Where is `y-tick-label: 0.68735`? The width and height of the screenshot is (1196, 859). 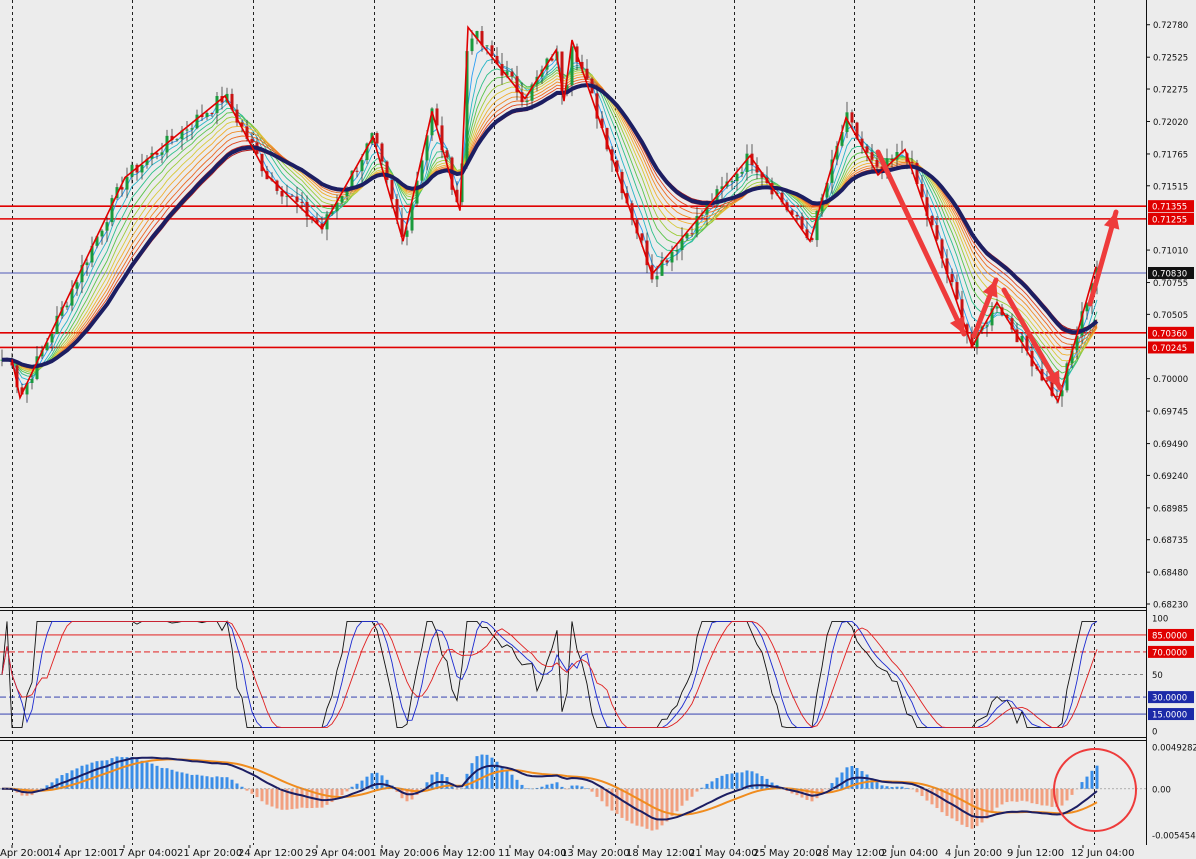
y-tick-label: 0.68735 is located at coordinates (1170, 541).